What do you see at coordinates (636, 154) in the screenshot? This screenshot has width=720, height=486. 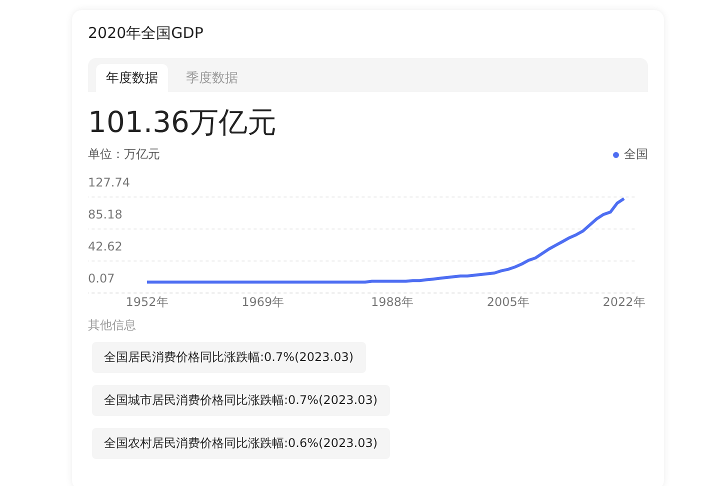 I see `legend-label: 全国` at bounding box center [636, 154].